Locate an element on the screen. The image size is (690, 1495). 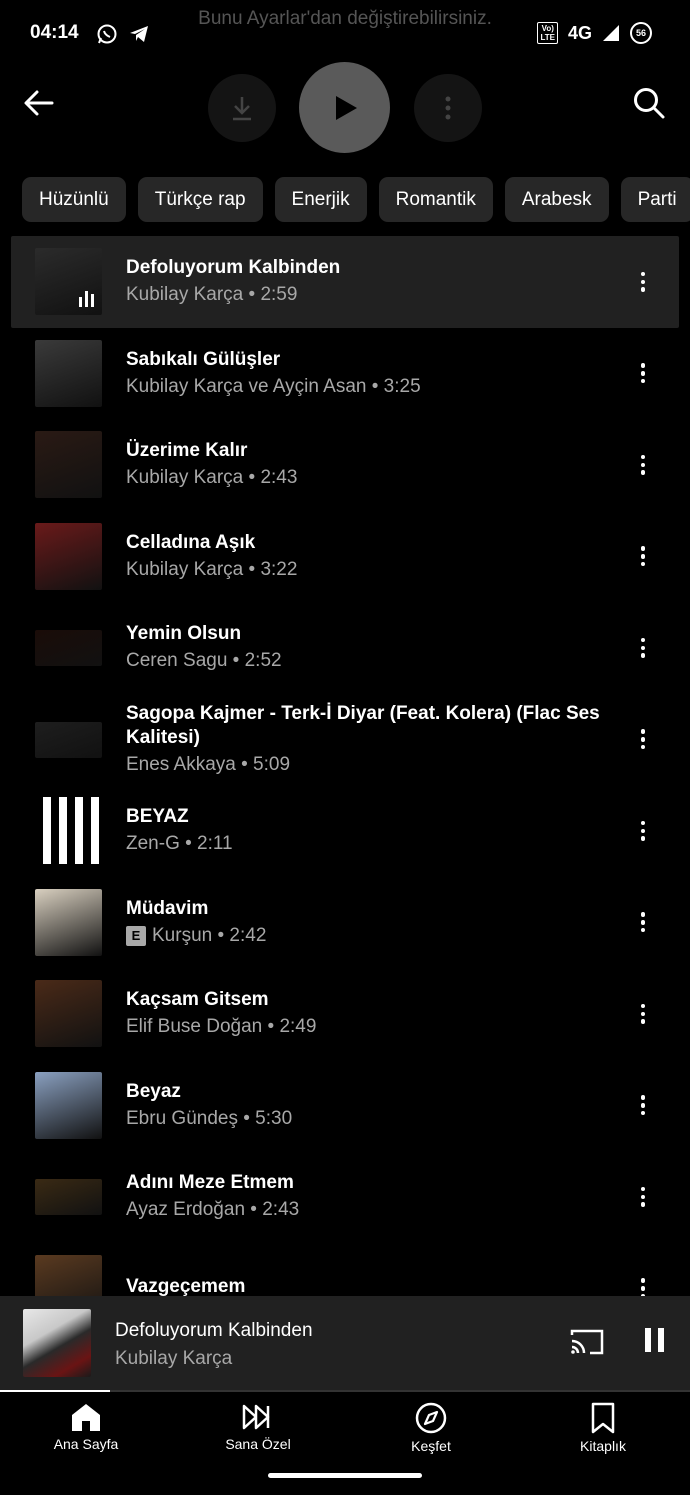
explore-icon is located at coordinates (431, 1418).